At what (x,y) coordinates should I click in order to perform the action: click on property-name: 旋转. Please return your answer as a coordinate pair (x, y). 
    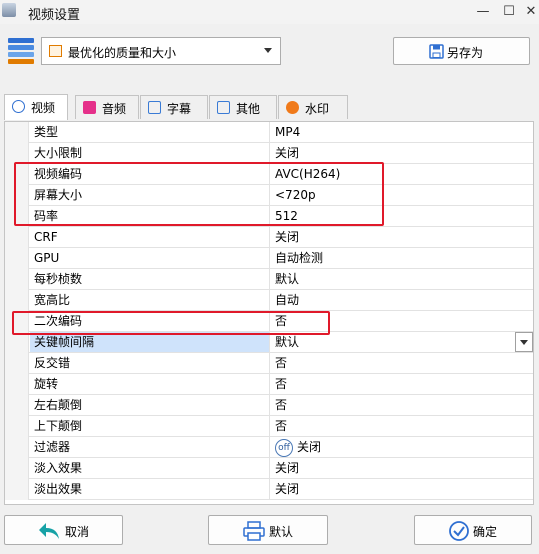
    Looking at the image, I should click on (150, 384).